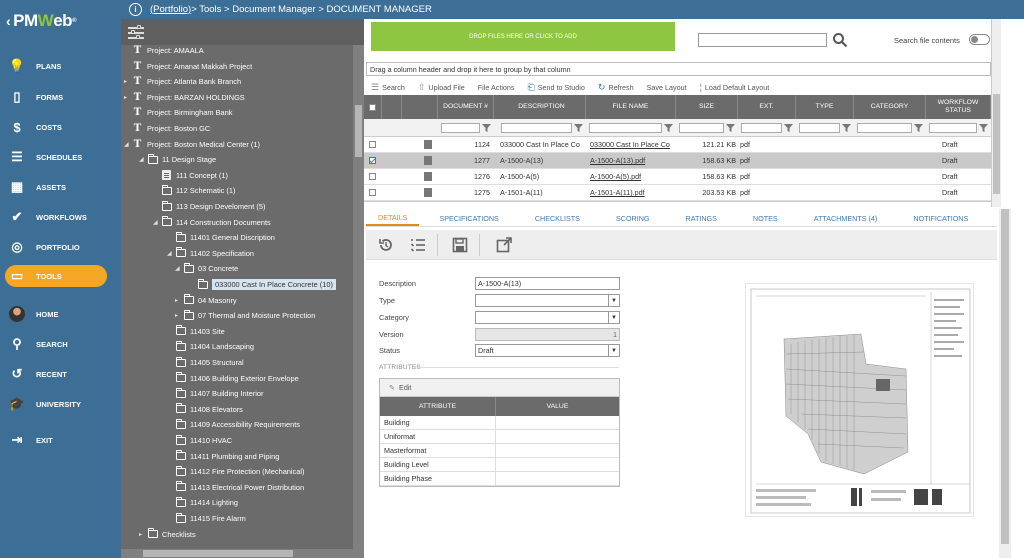 The height and width of the screenshot is (558, 1024). I want to click on tree-folder-item: 11415 Fire Alarm, so click(206, 518).